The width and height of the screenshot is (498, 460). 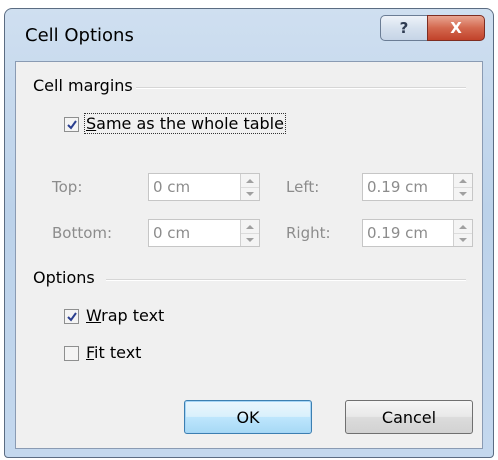 I want to click on bottom-margin-increment, so click(x=250, y=227).